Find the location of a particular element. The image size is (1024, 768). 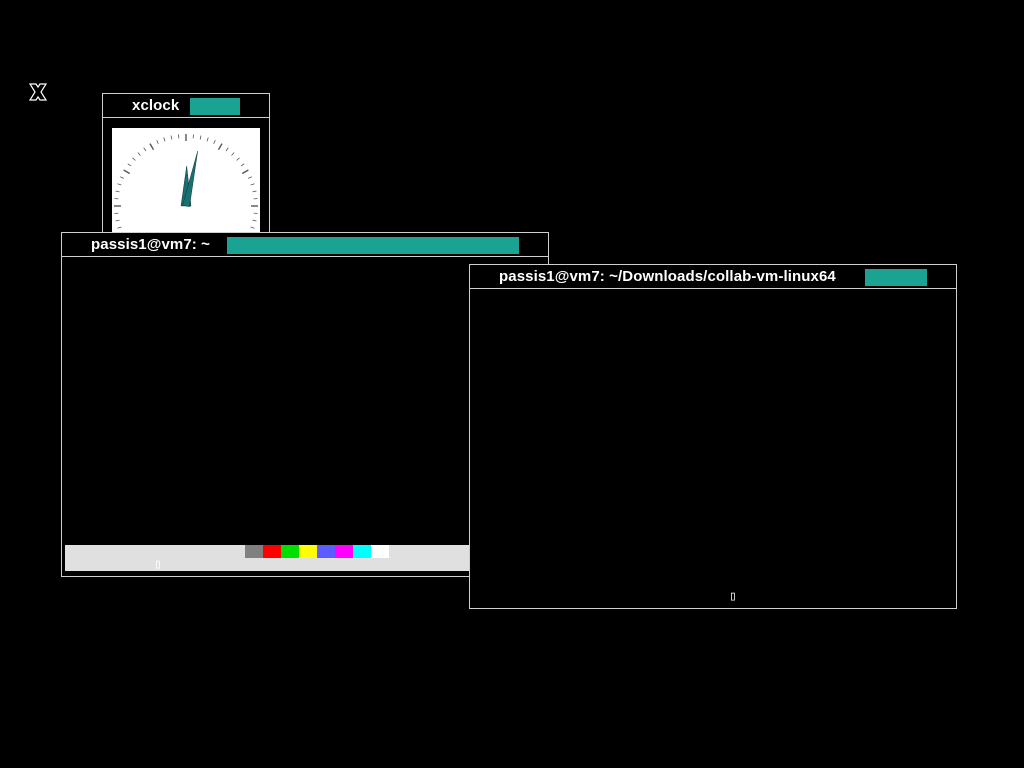

color-palette-bar is located at coordinates (267, 558).